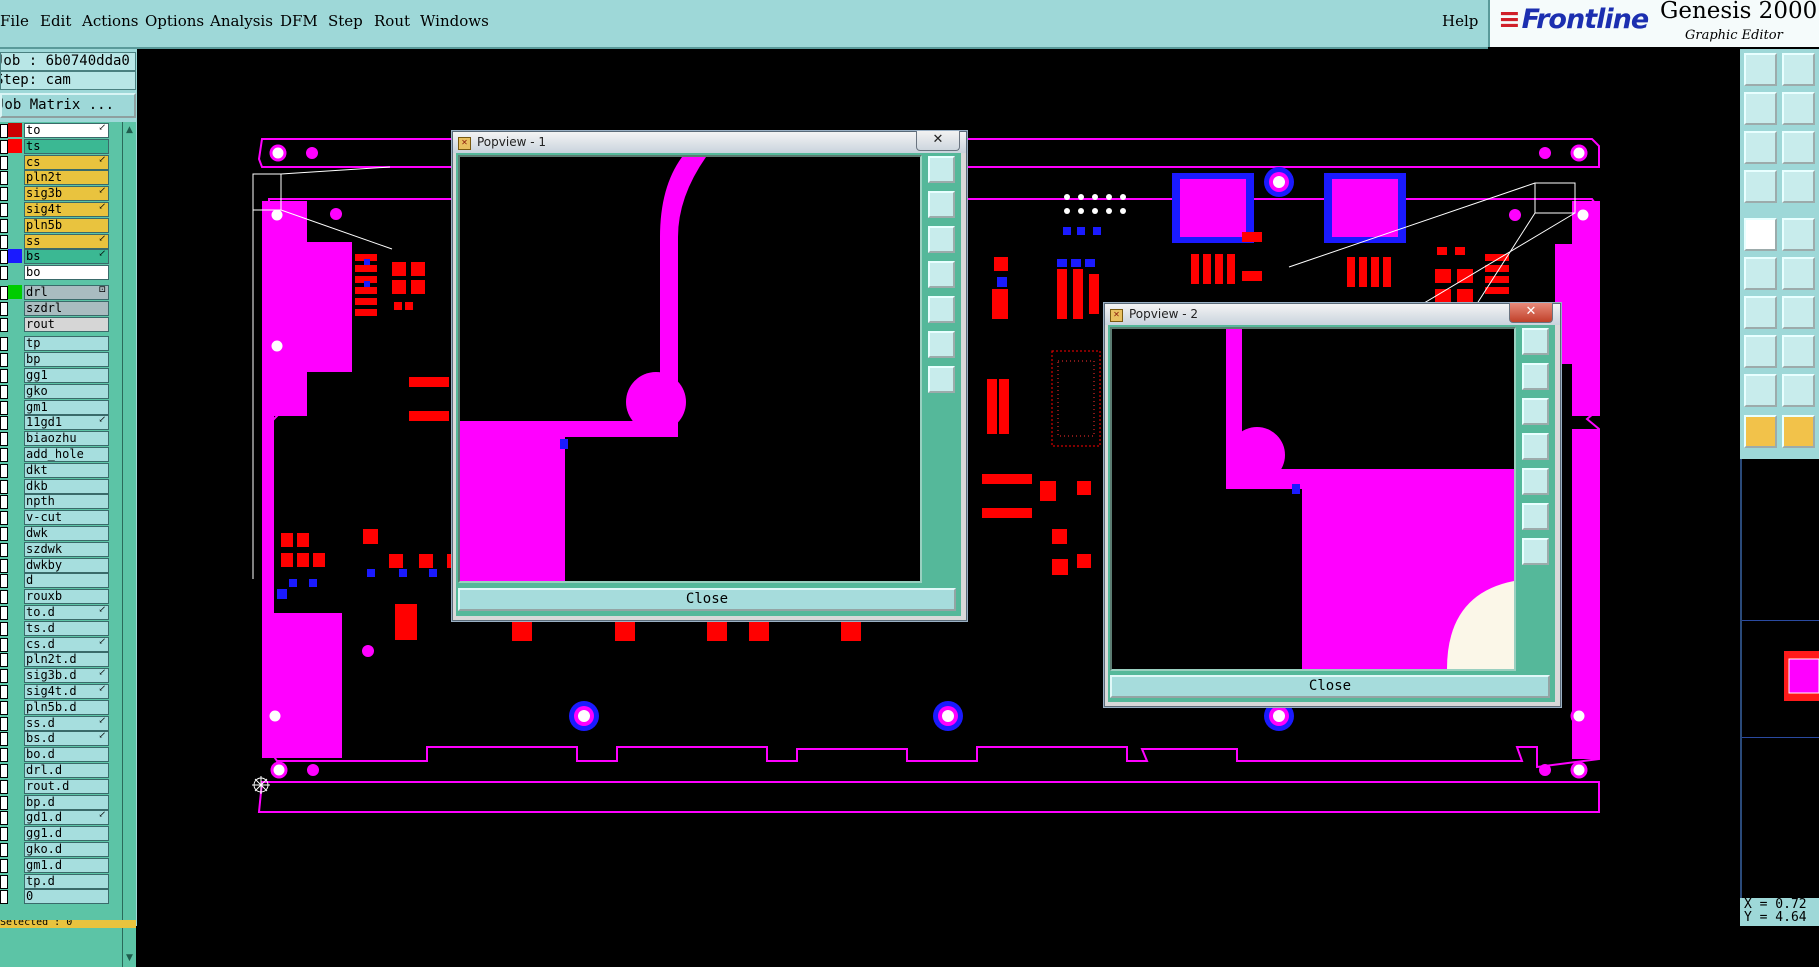 The width and height of the screenshot is (1819, 967). Describe the element at coordinates (66, 691) in the screenshot. I see `layer-name: sig4t.d` at that location.